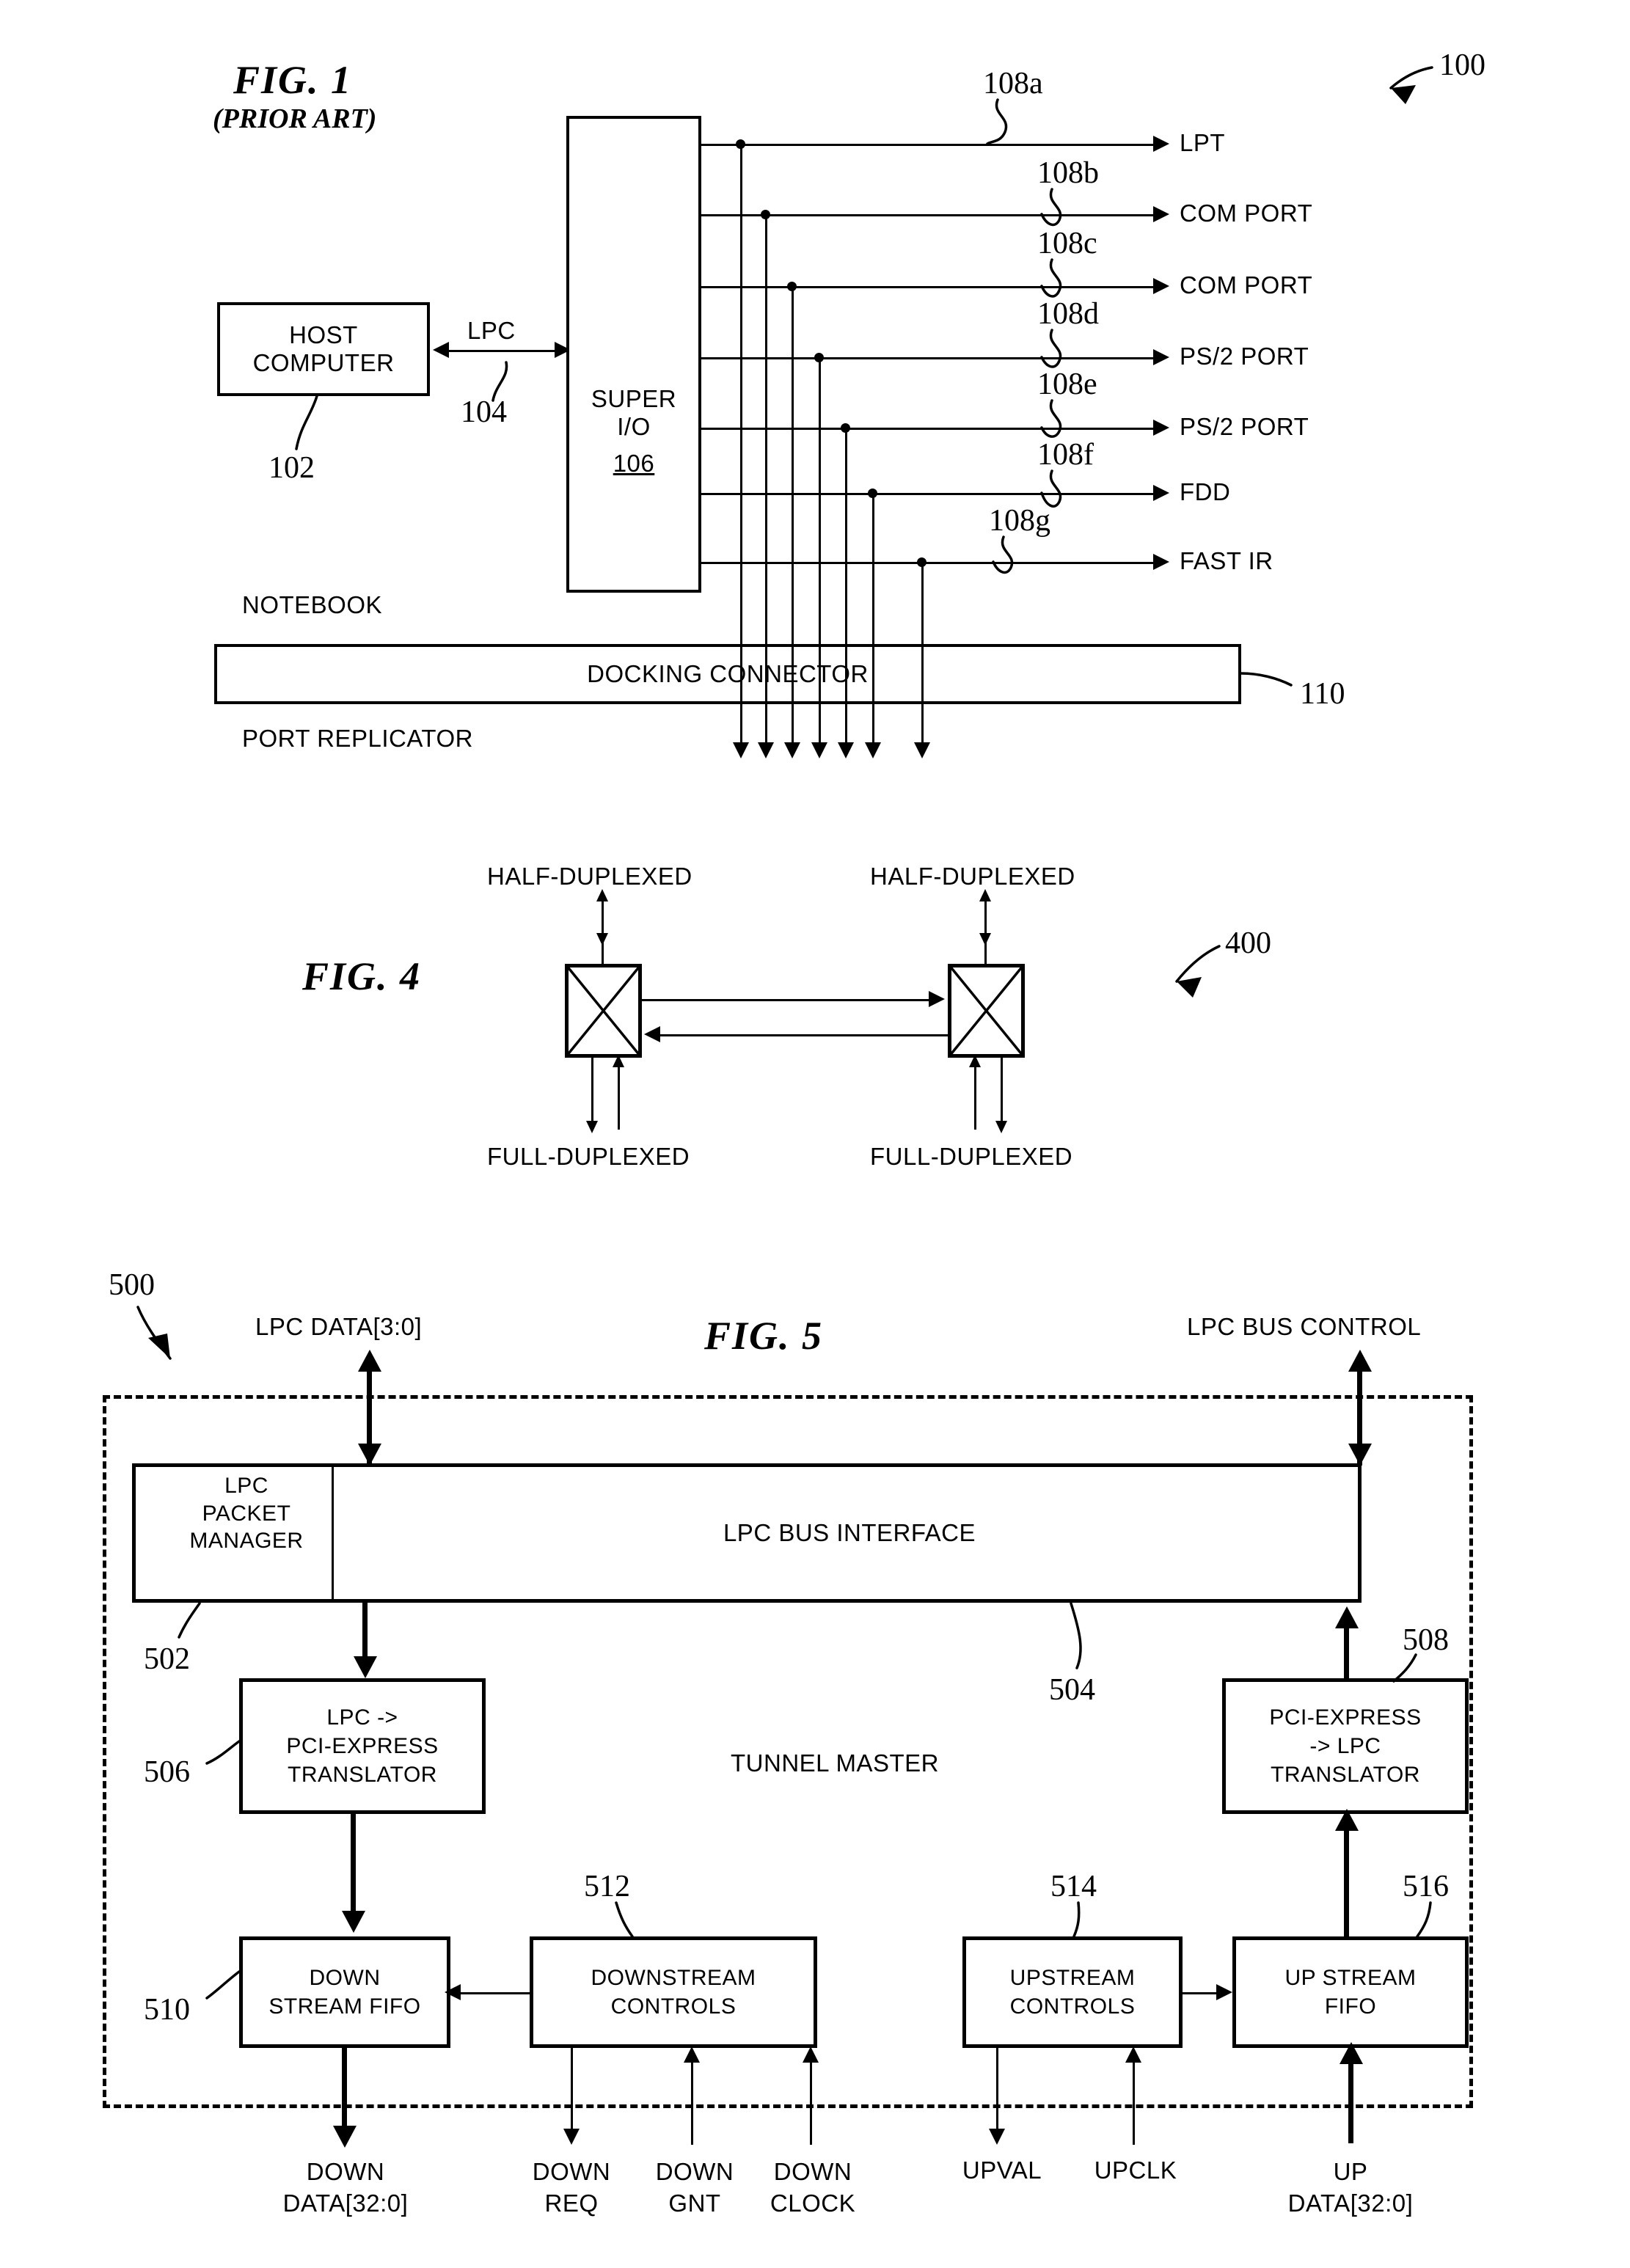  I want to click on upstream-controls-line1: UPSTREAM, so click(1072, 1978).